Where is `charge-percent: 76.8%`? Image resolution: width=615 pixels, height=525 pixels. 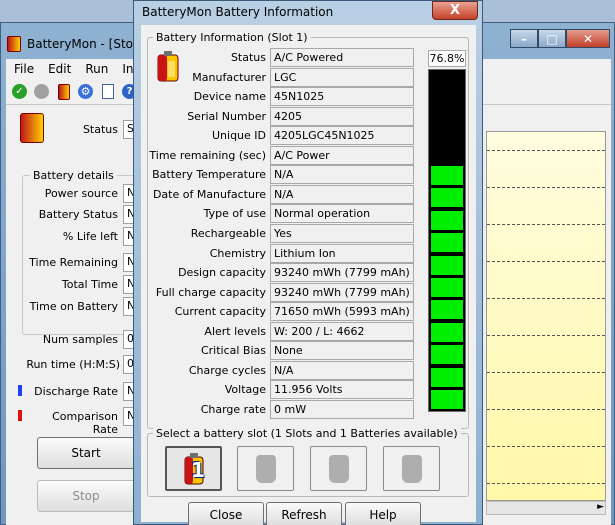
charge-percent: 76.8% is located at coordinates (447, 58).